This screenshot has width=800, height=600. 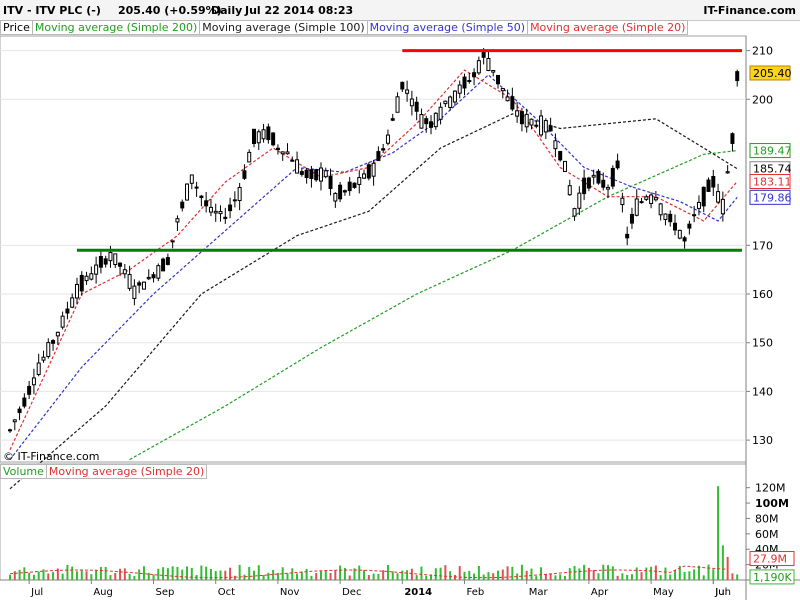 I want to click on vol-tick-label-120M: 120M, so click(x=770, y=488).